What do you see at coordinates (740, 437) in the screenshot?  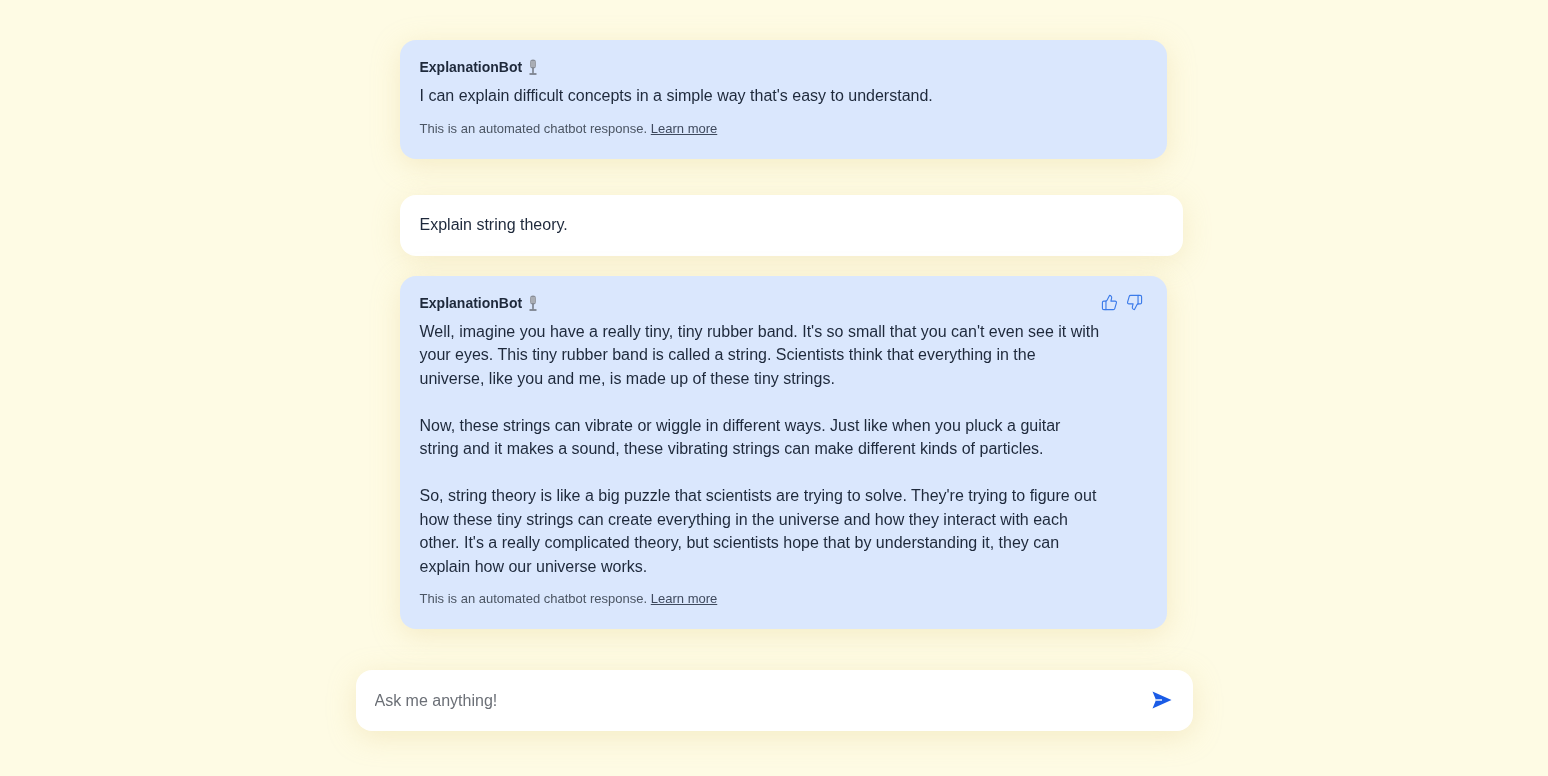 I see `message-text: Now, these strings can vibrate or wiggle in different ways. Just like when you pluck a guitar string and it makes a sound, these vibrating strings can make different kinds of particles.` at bounding box center [740, 437].